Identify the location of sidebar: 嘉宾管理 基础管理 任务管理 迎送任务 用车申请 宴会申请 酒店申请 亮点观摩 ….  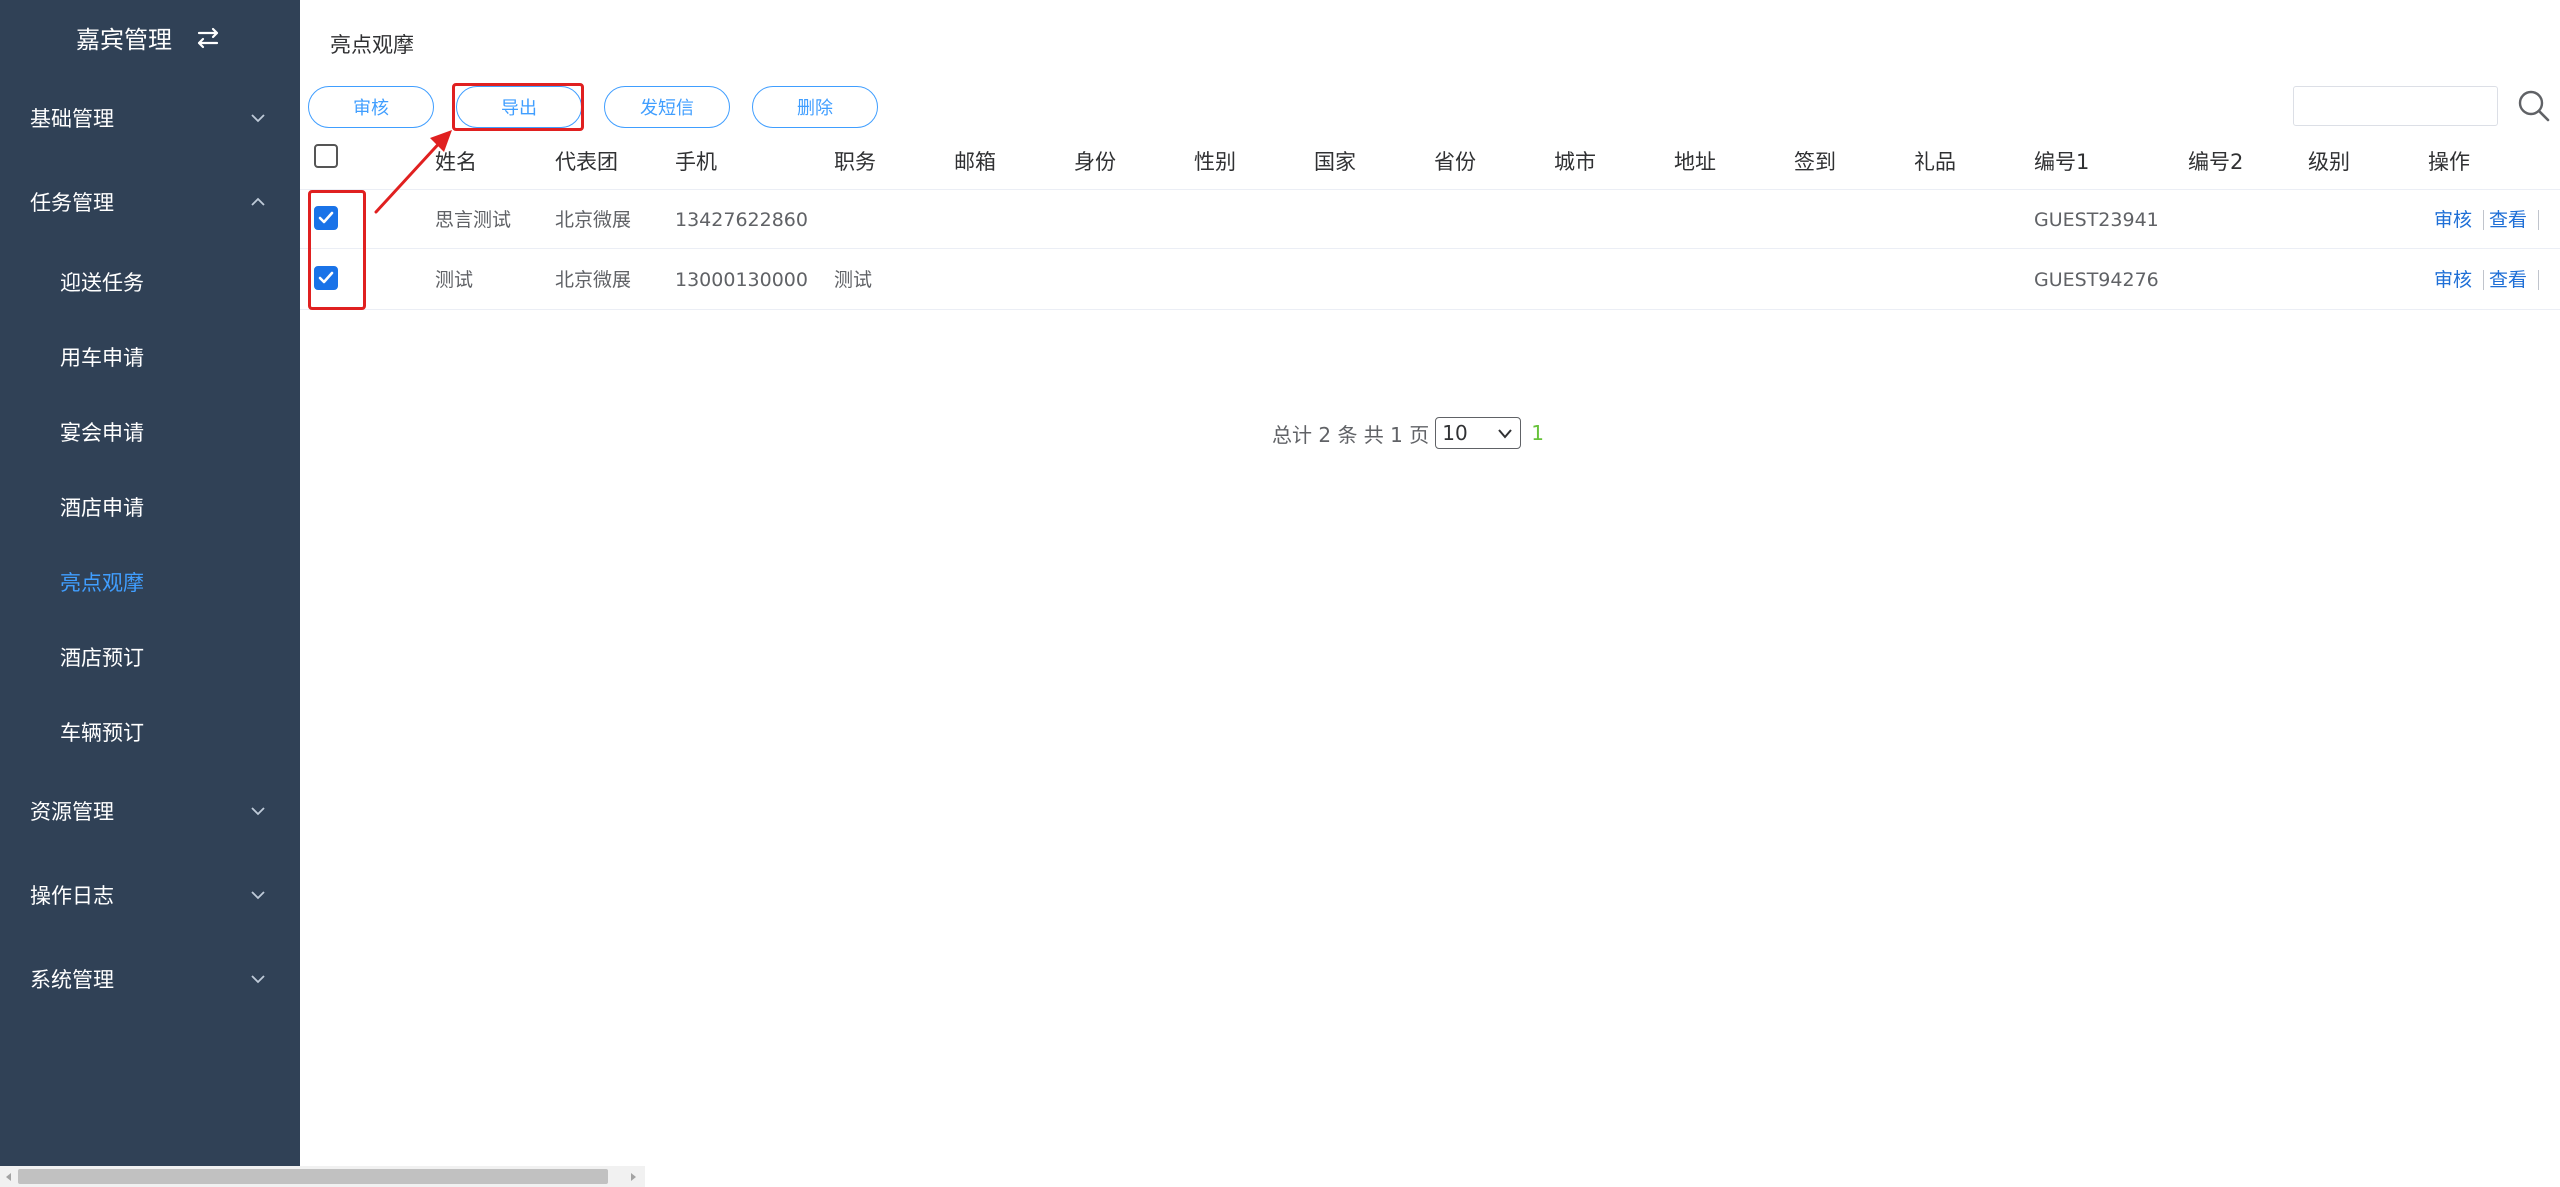
(150, 583).